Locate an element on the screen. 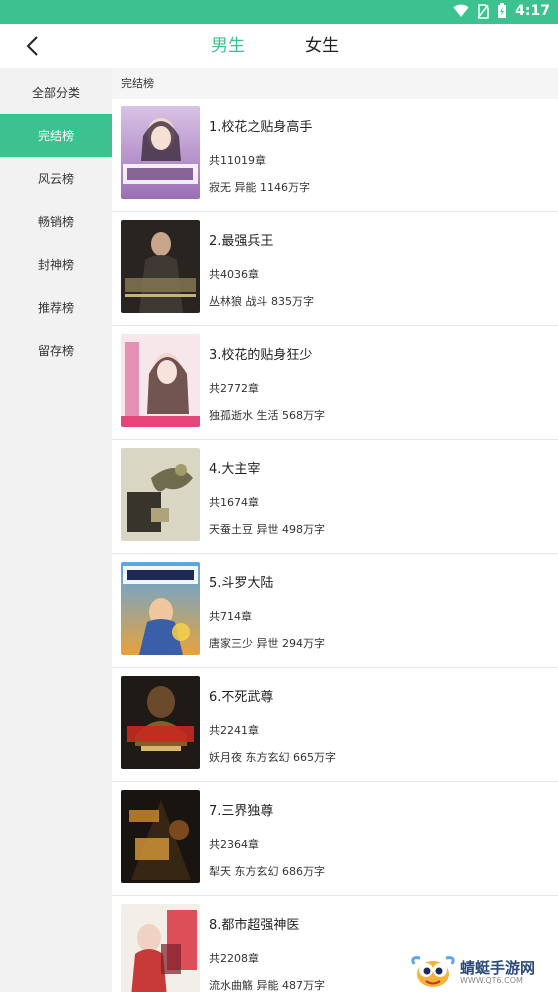 This screenshot has width=558, height=992. book-item: 1.校花之贴身高手 共11019章 寂无 异能 1146万字 is located at coordinates (335, 155).